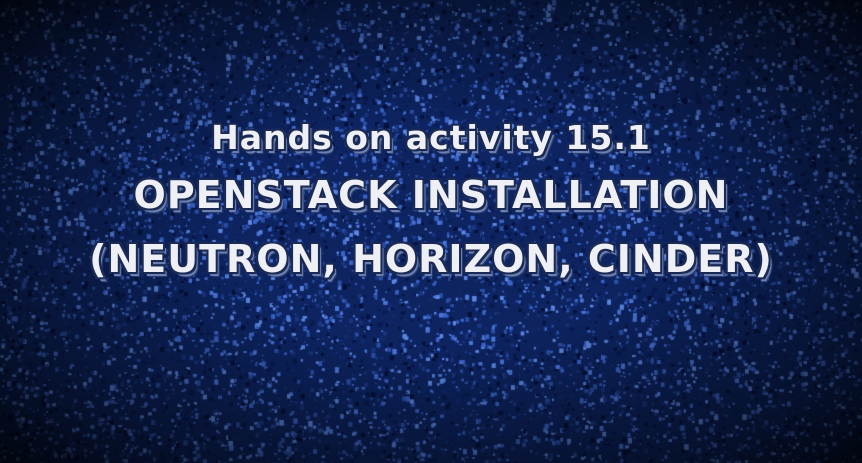 The width and height of the screenshot is (862, 463). What do you see at coordinates (431, 259) in the screenshot?
I see `slide-title-components: (NEUTRON, HORIZON, CINDER)` at bounding box center [431, 259].